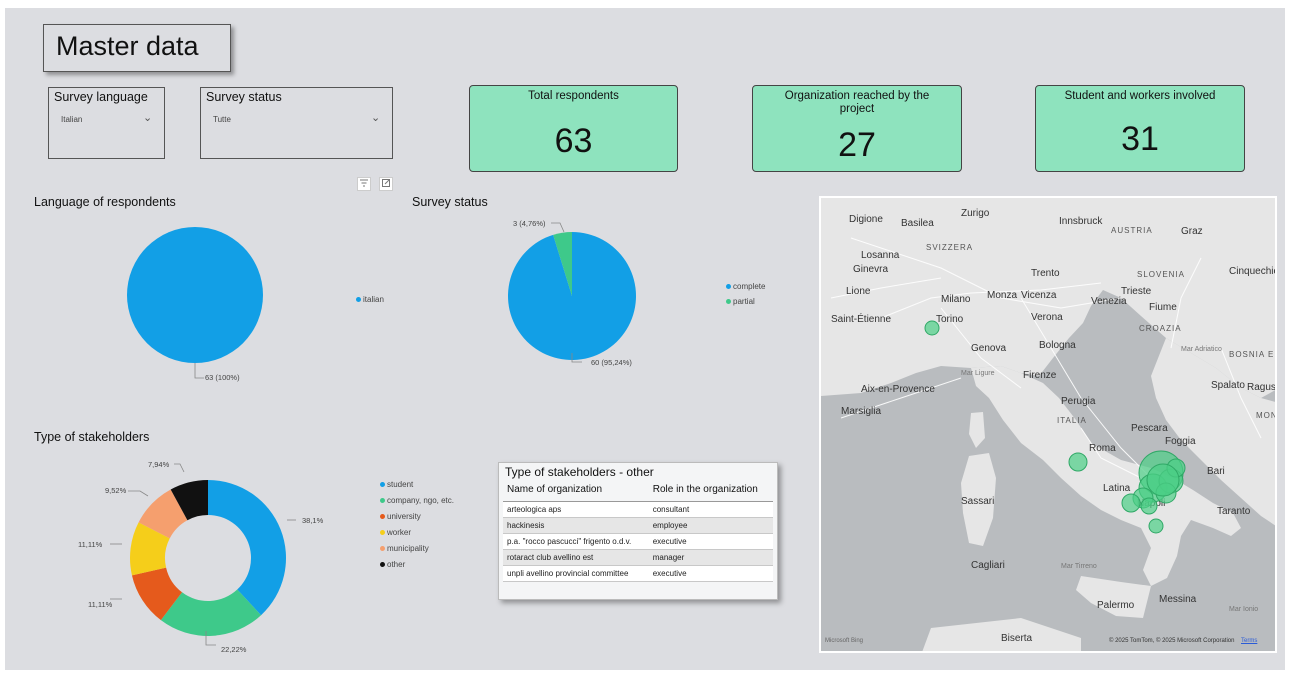 Image resolution: width=1290 pixels, height=675 pixels. Describe the element at coordinates (1140, 96) in the screenshot. I see `card-title: Student and workers involved` at that location.